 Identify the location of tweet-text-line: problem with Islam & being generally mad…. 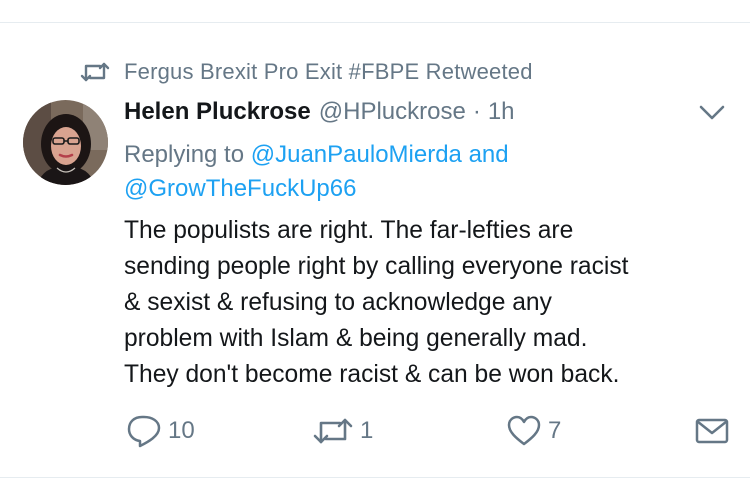
(356, 338).